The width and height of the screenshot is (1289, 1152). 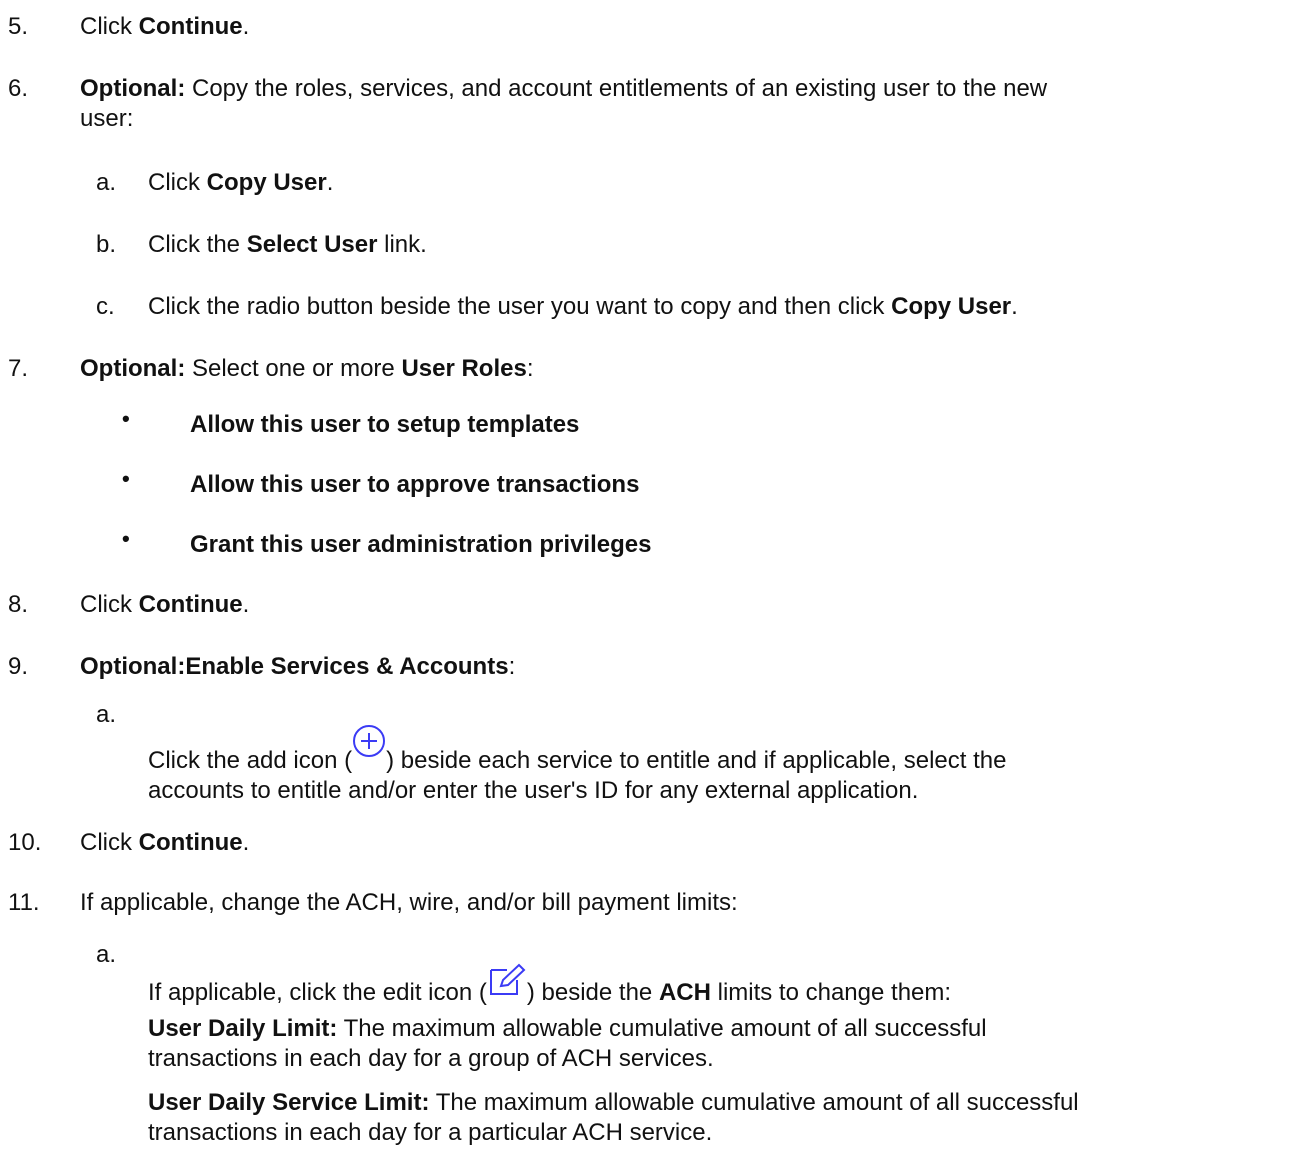 What do you see at coordinates (684, 992) in the screenshot?
I see `ach-label: ACH` at bounding box center [684, 992].